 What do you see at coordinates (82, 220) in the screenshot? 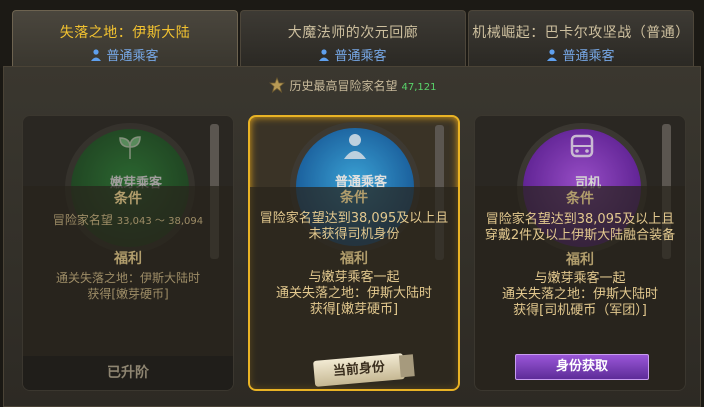
I see `condition-line: 冒险家名望` at bounding box center [82, 220].